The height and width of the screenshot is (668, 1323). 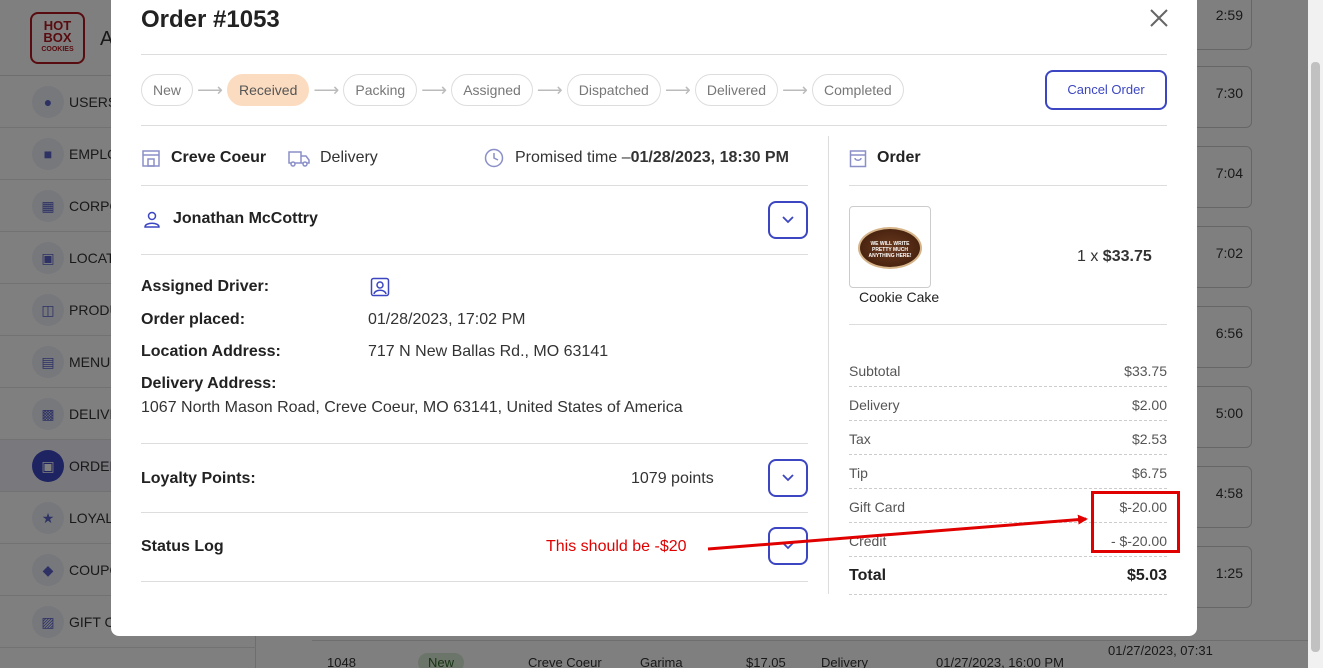 I want to click on step-received: Received, so click(x=268, y=90).